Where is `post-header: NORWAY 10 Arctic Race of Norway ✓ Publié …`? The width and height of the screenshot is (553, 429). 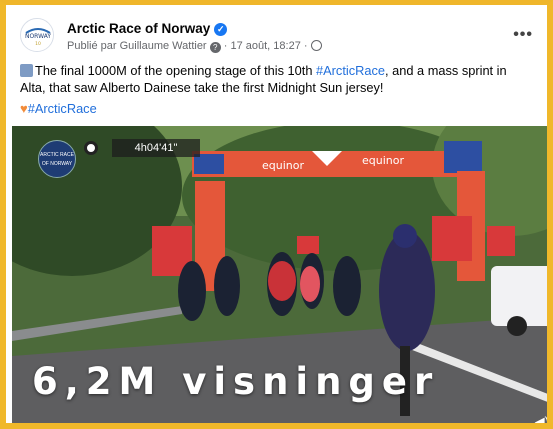
post-header: NORWAY 10 Arctic Race of Norway ✓ Publié … is located at coordinates (276, 36).